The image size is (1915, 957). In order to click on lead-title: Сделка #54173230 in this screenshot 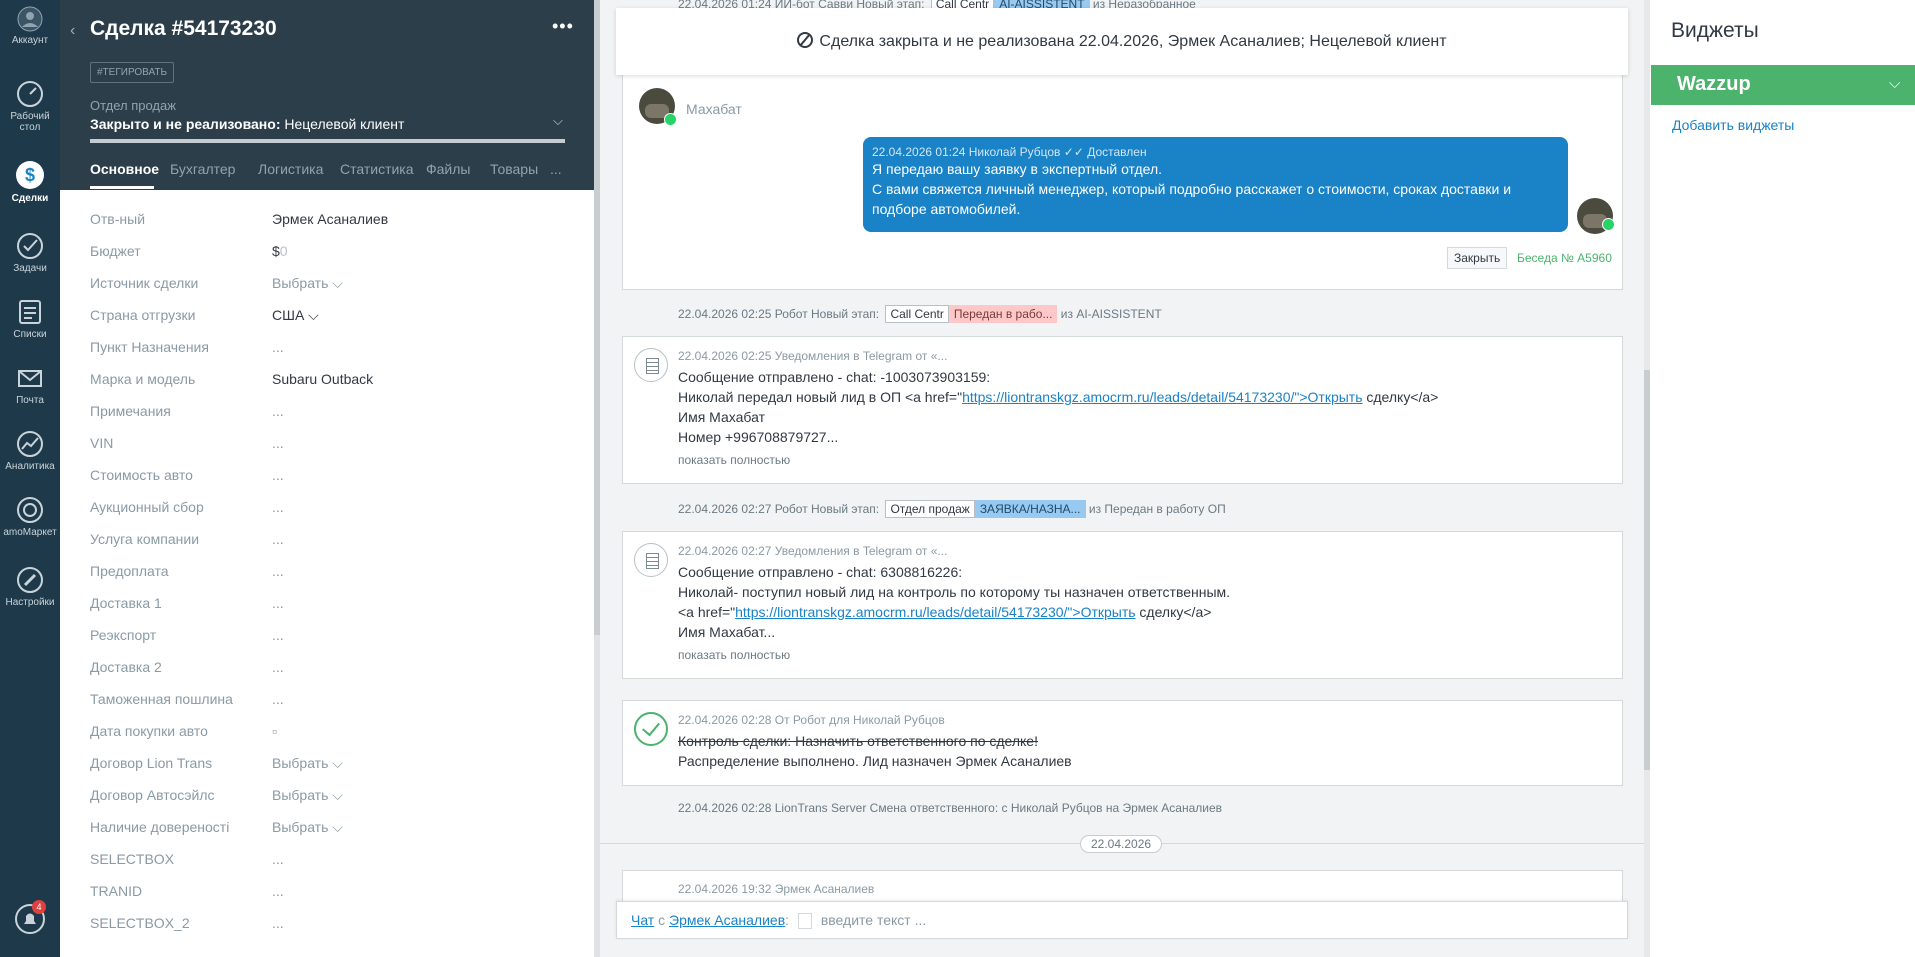, I will do `click(183, 29)`.